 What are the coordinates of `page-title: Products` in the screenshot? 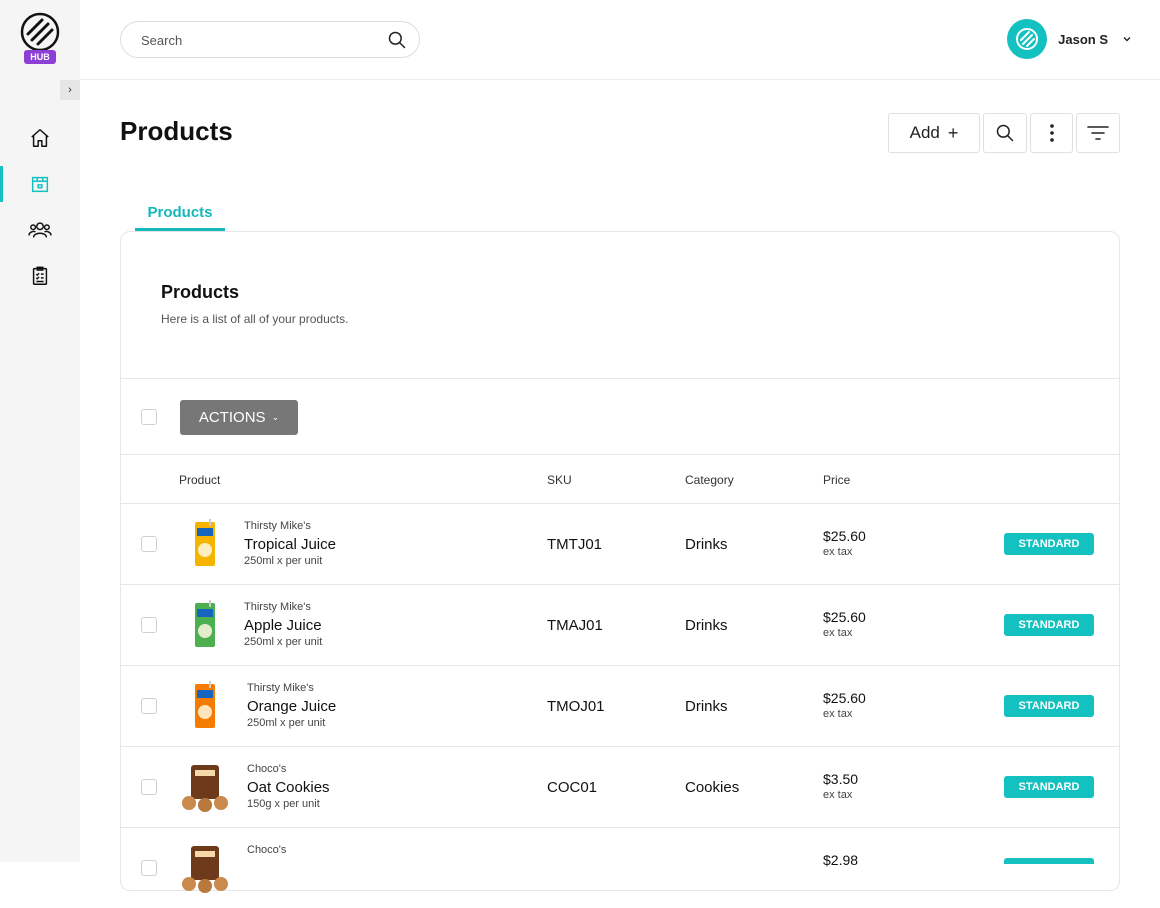 It's located at (176, 131).